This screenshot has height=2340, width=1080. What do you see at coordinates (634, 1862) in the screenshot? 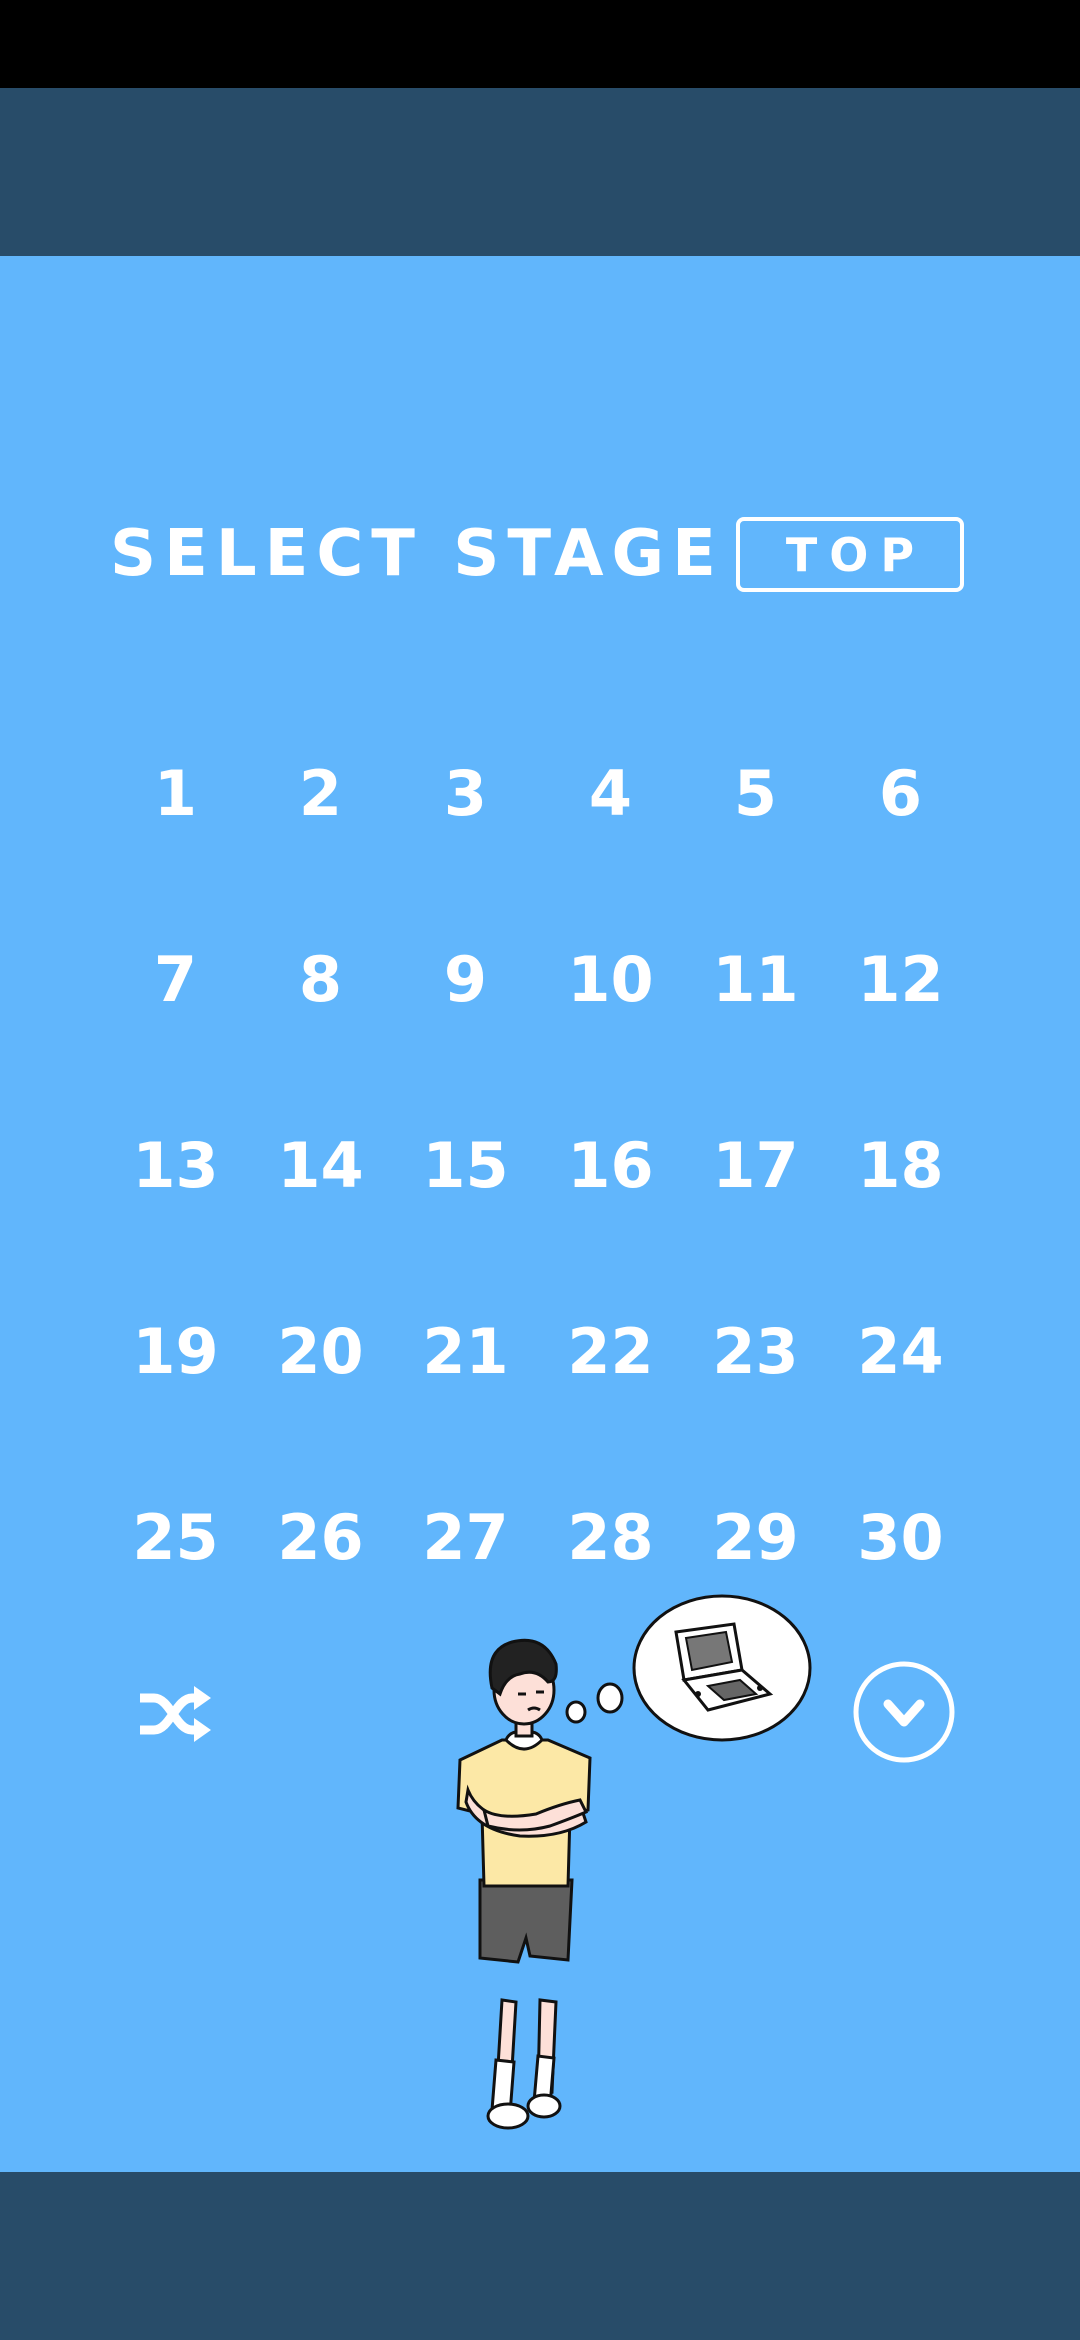
I see `boy-thinking-illustration` at bounding box center [634, 1862].